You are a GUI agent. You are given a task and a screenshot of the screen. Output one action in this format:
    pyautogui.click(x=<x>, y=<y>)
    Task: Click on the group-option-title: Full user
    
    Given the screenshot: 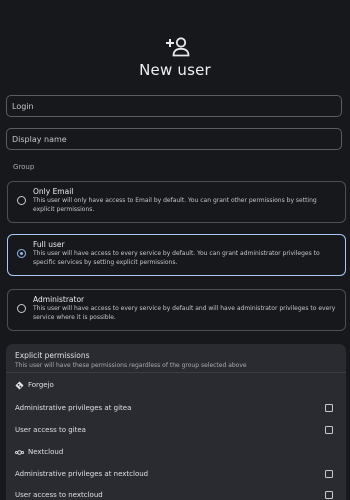 What is the action you would take?
    pyautogui.click(x=49, y=244)
    